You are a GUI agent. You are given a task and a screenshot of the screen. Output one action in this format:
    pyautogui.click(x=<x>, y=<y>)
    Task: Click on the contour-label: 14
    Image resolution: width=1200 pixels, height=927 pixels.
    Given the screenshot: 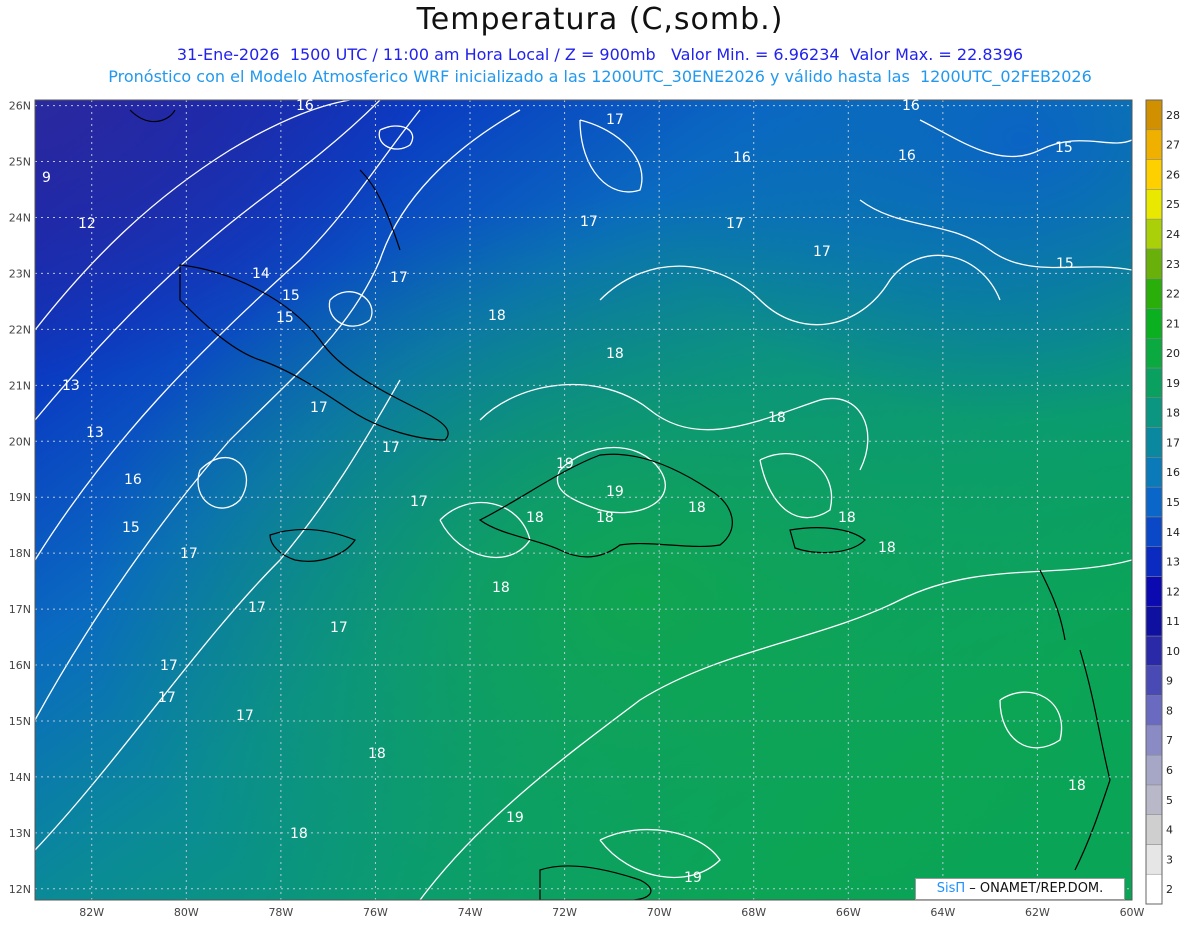 What is the action you would take?
    pyautogui.click(x=261, y=274)
    